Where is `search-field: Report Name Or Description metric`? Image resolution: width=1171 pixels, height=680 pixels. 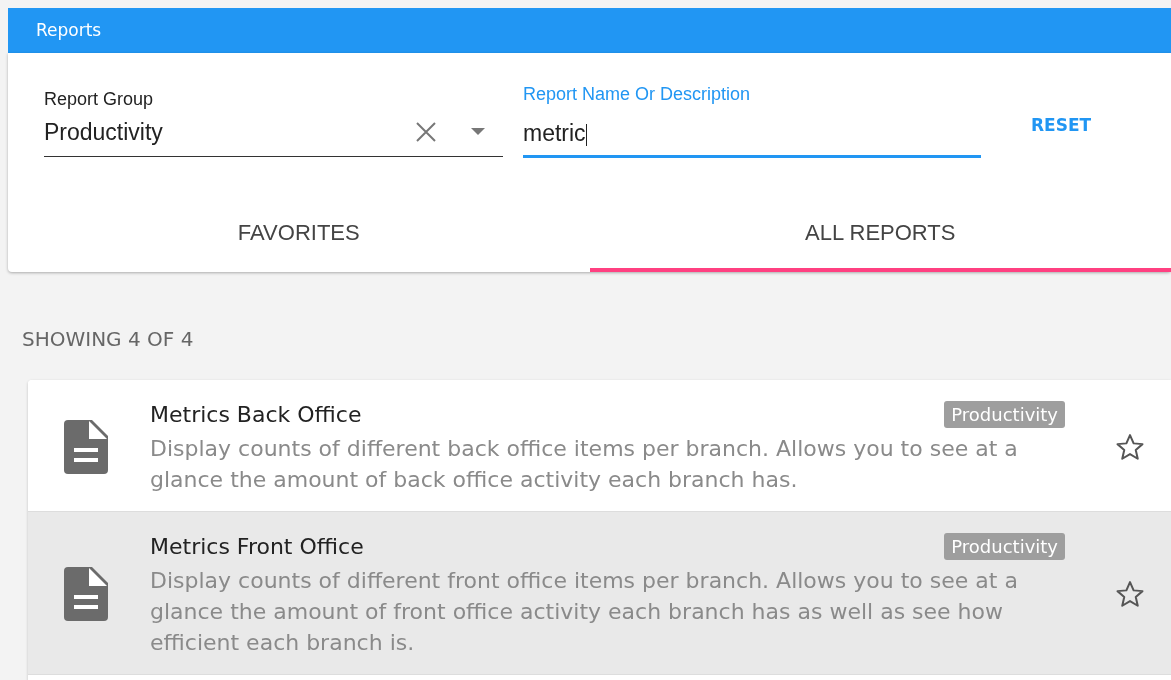
search-field: Report Name Or Description metric is located at coordinates (752, 119).